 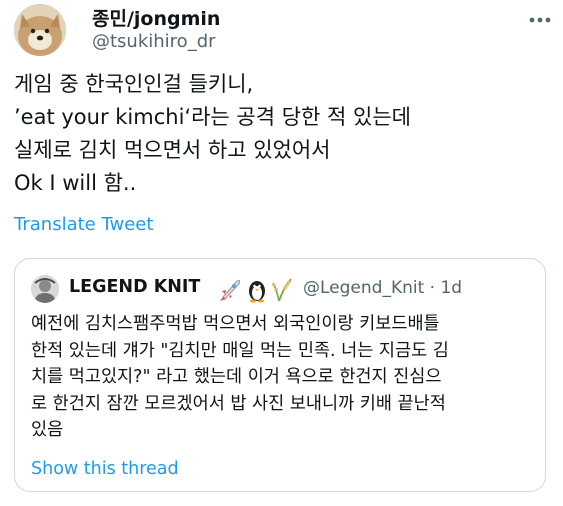 What do you see at coordinates (257, 292) in the screenshot?
I see `penguin-icon` at bounding box center [257, 292].